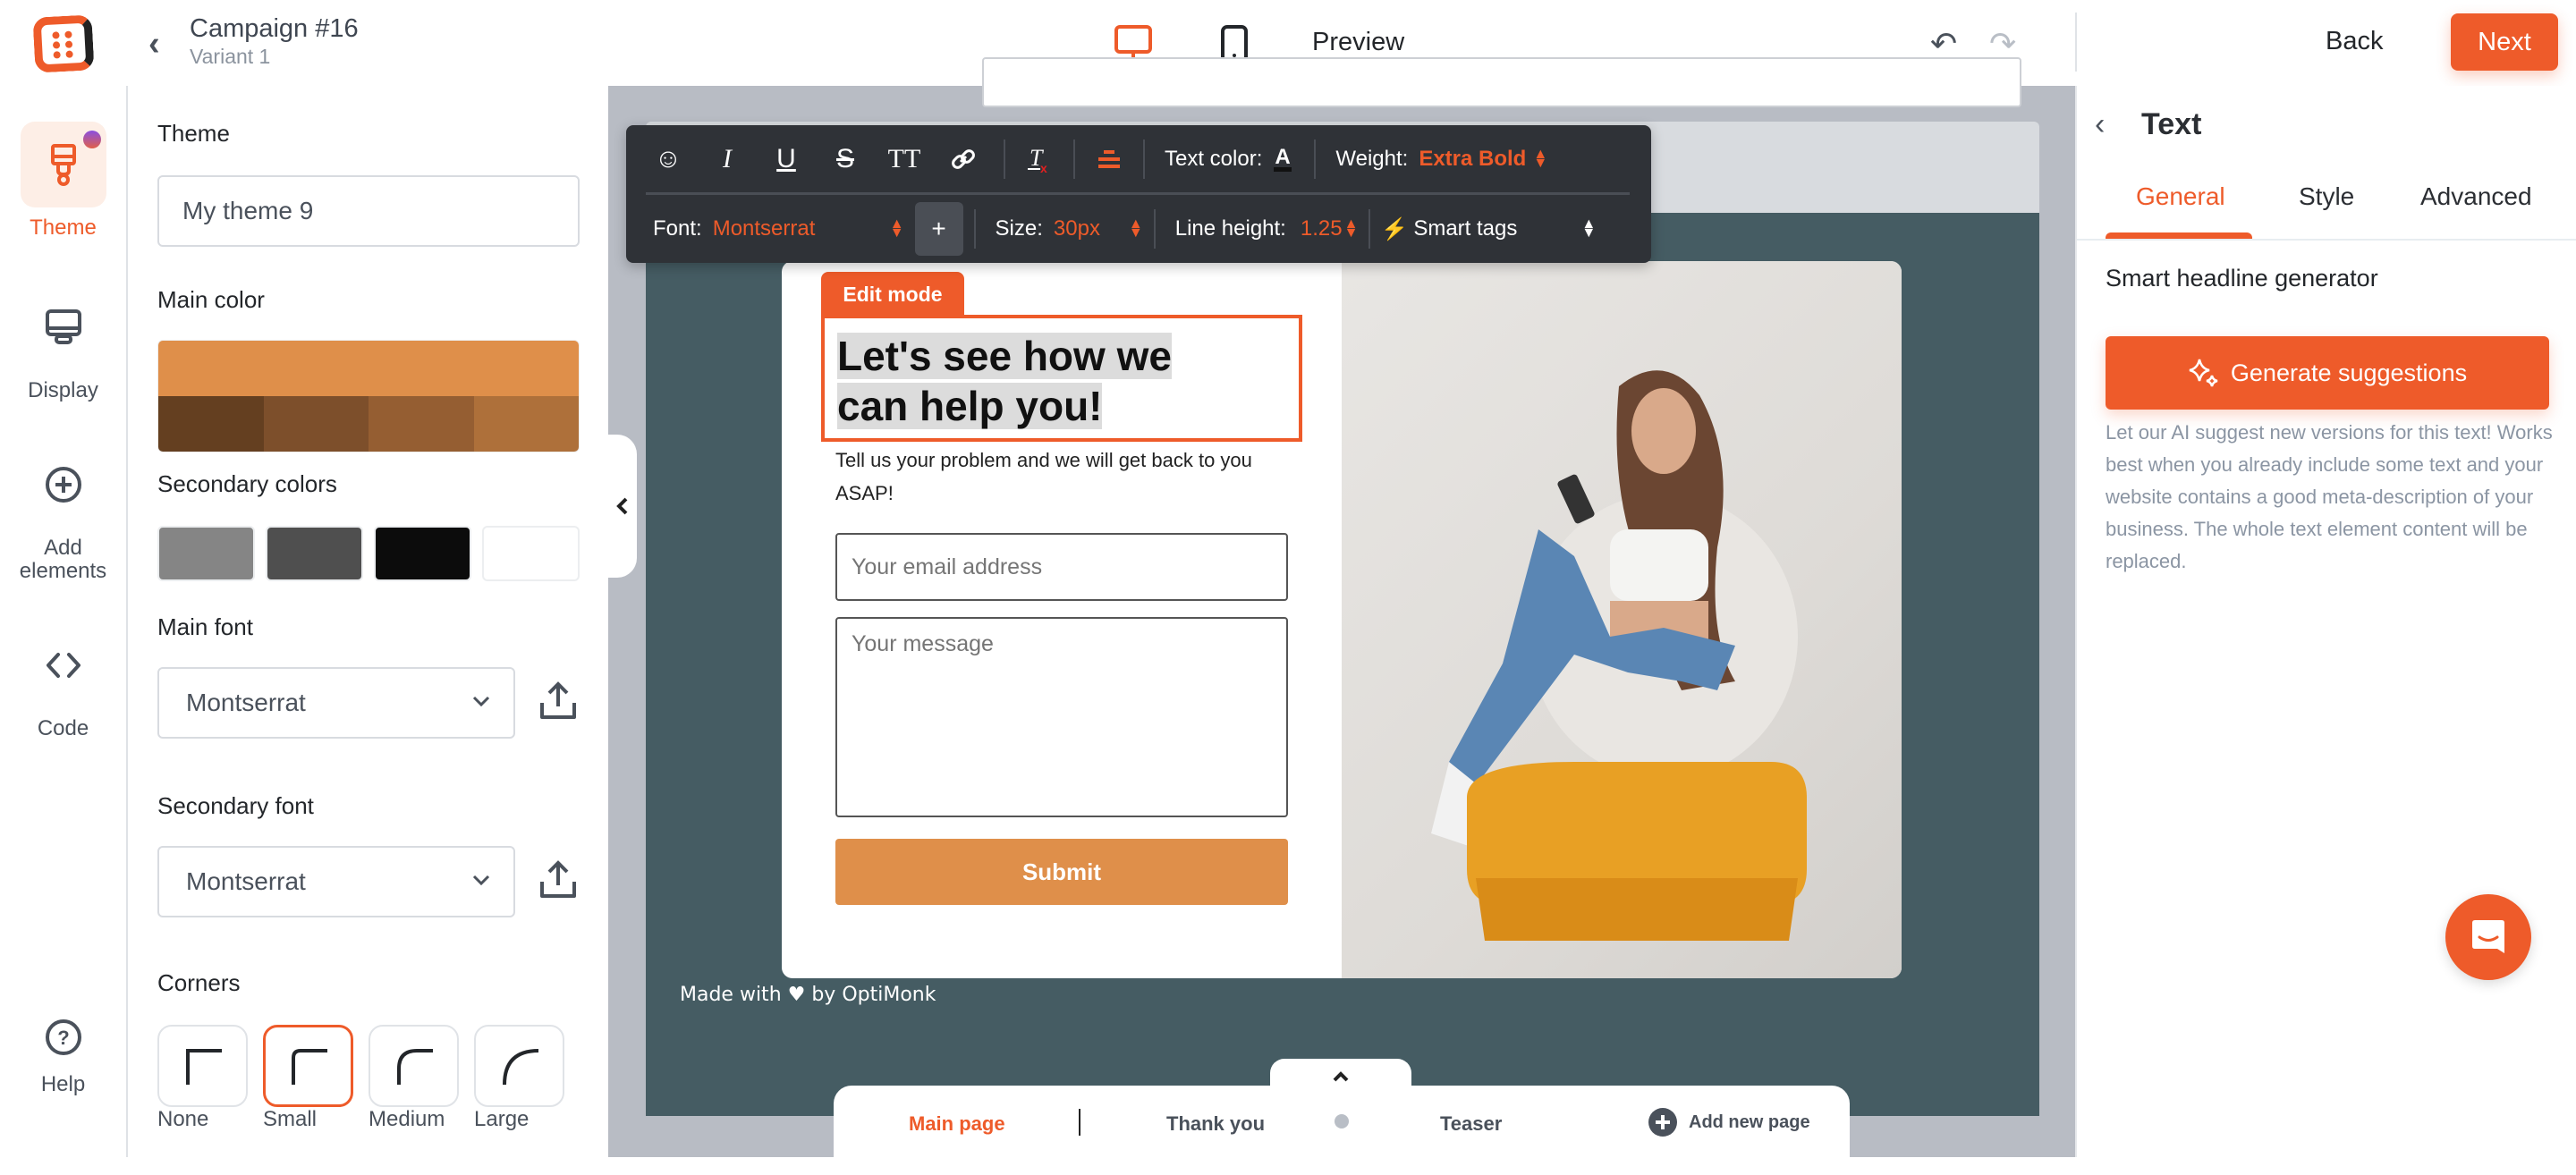  Describe the element at coordinates (230, 57) in the screenshot. I see `variant-name: Variant 1` at that location.